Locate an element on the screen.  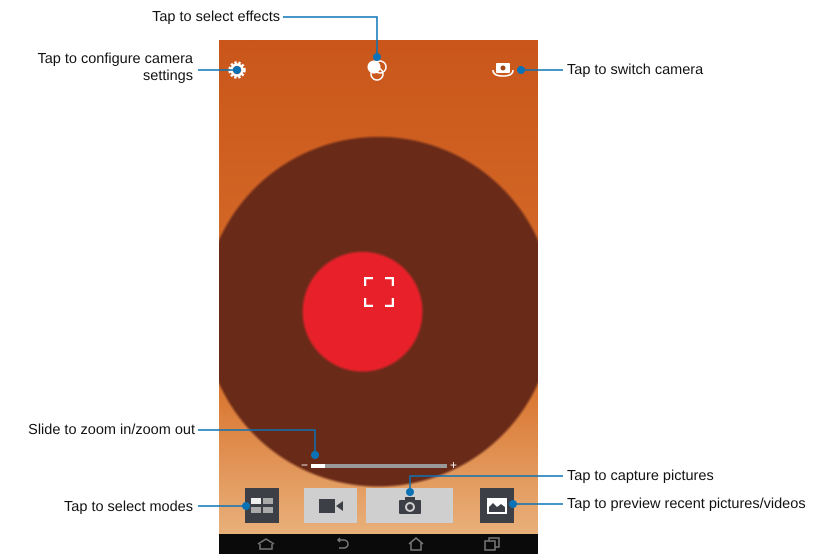
picture-icon is located at coordinates (497, 506).